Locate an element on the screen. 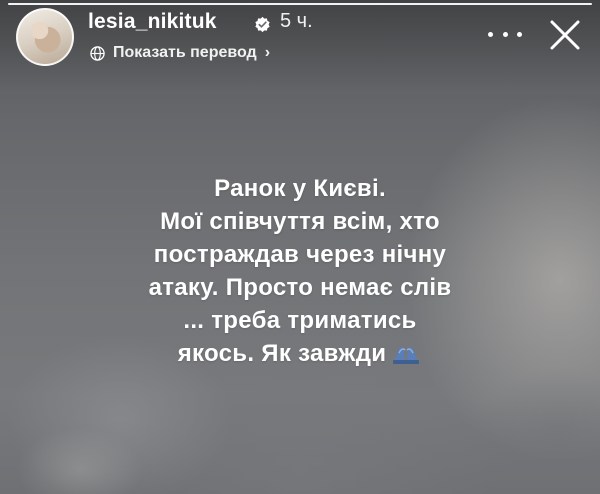 The image size is (600, 494). show-translation-button: Показать перевод › is located at coordinates (180, 53).